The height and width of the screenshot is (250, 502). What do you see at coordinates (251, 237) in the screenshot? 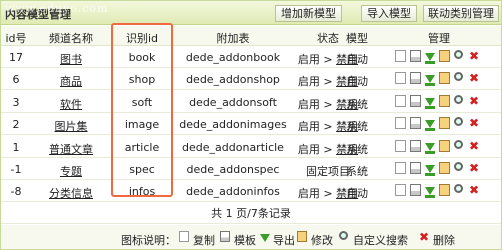
I see `icon-legend: 图标说明： 复制 模板 导出 修改 自定义搜索 ✖ 删除` at bounding box center [251, 237].